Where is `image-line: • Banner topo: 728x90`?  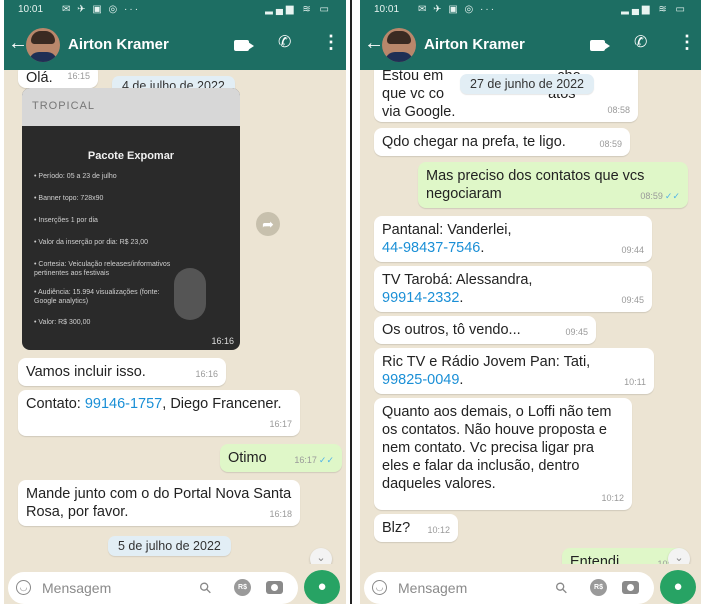
image-line: • Banner topo: 728x90 is located at coordinates (69, 198).